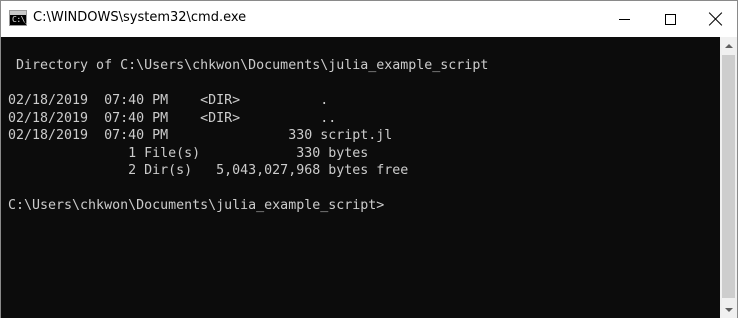  I want to click on chevron-down-icon, so click(728, 309).